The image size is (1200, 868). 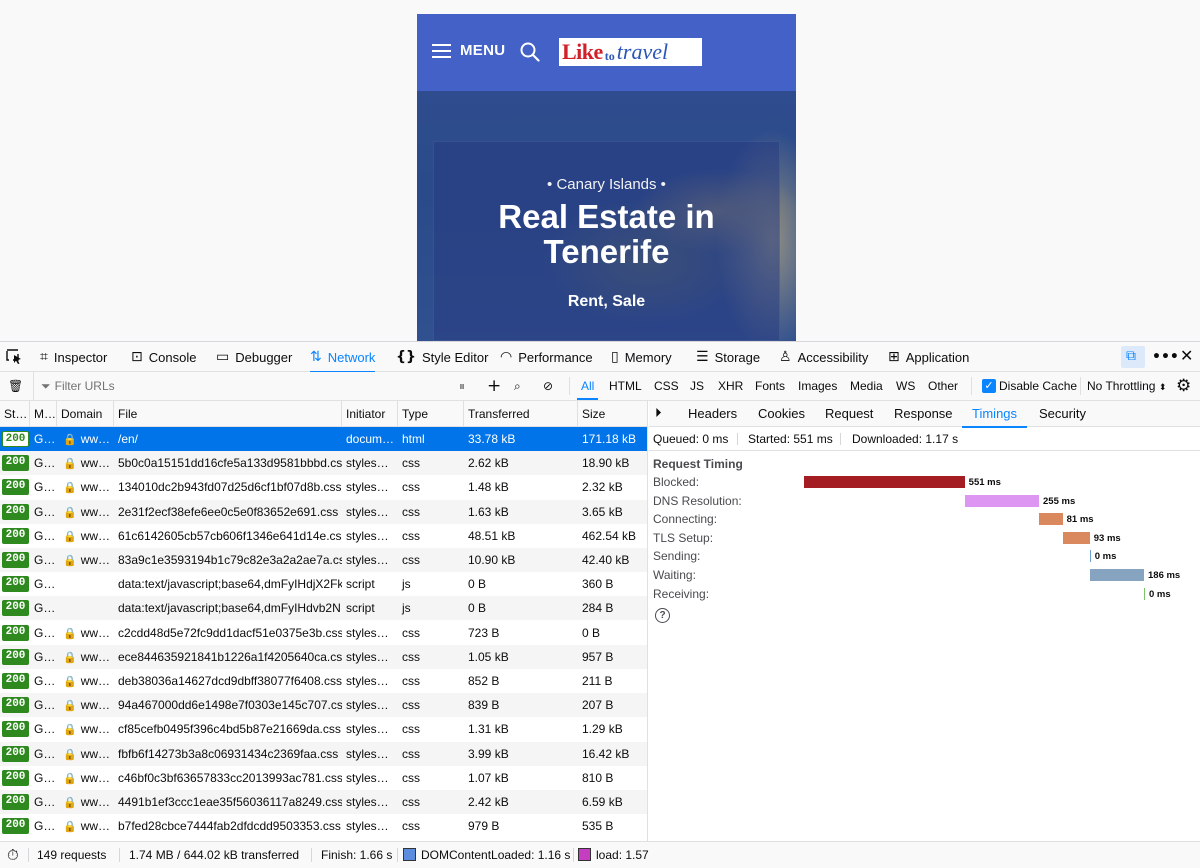 I want to click on help-icon: ?, so click(x=662, y=615).